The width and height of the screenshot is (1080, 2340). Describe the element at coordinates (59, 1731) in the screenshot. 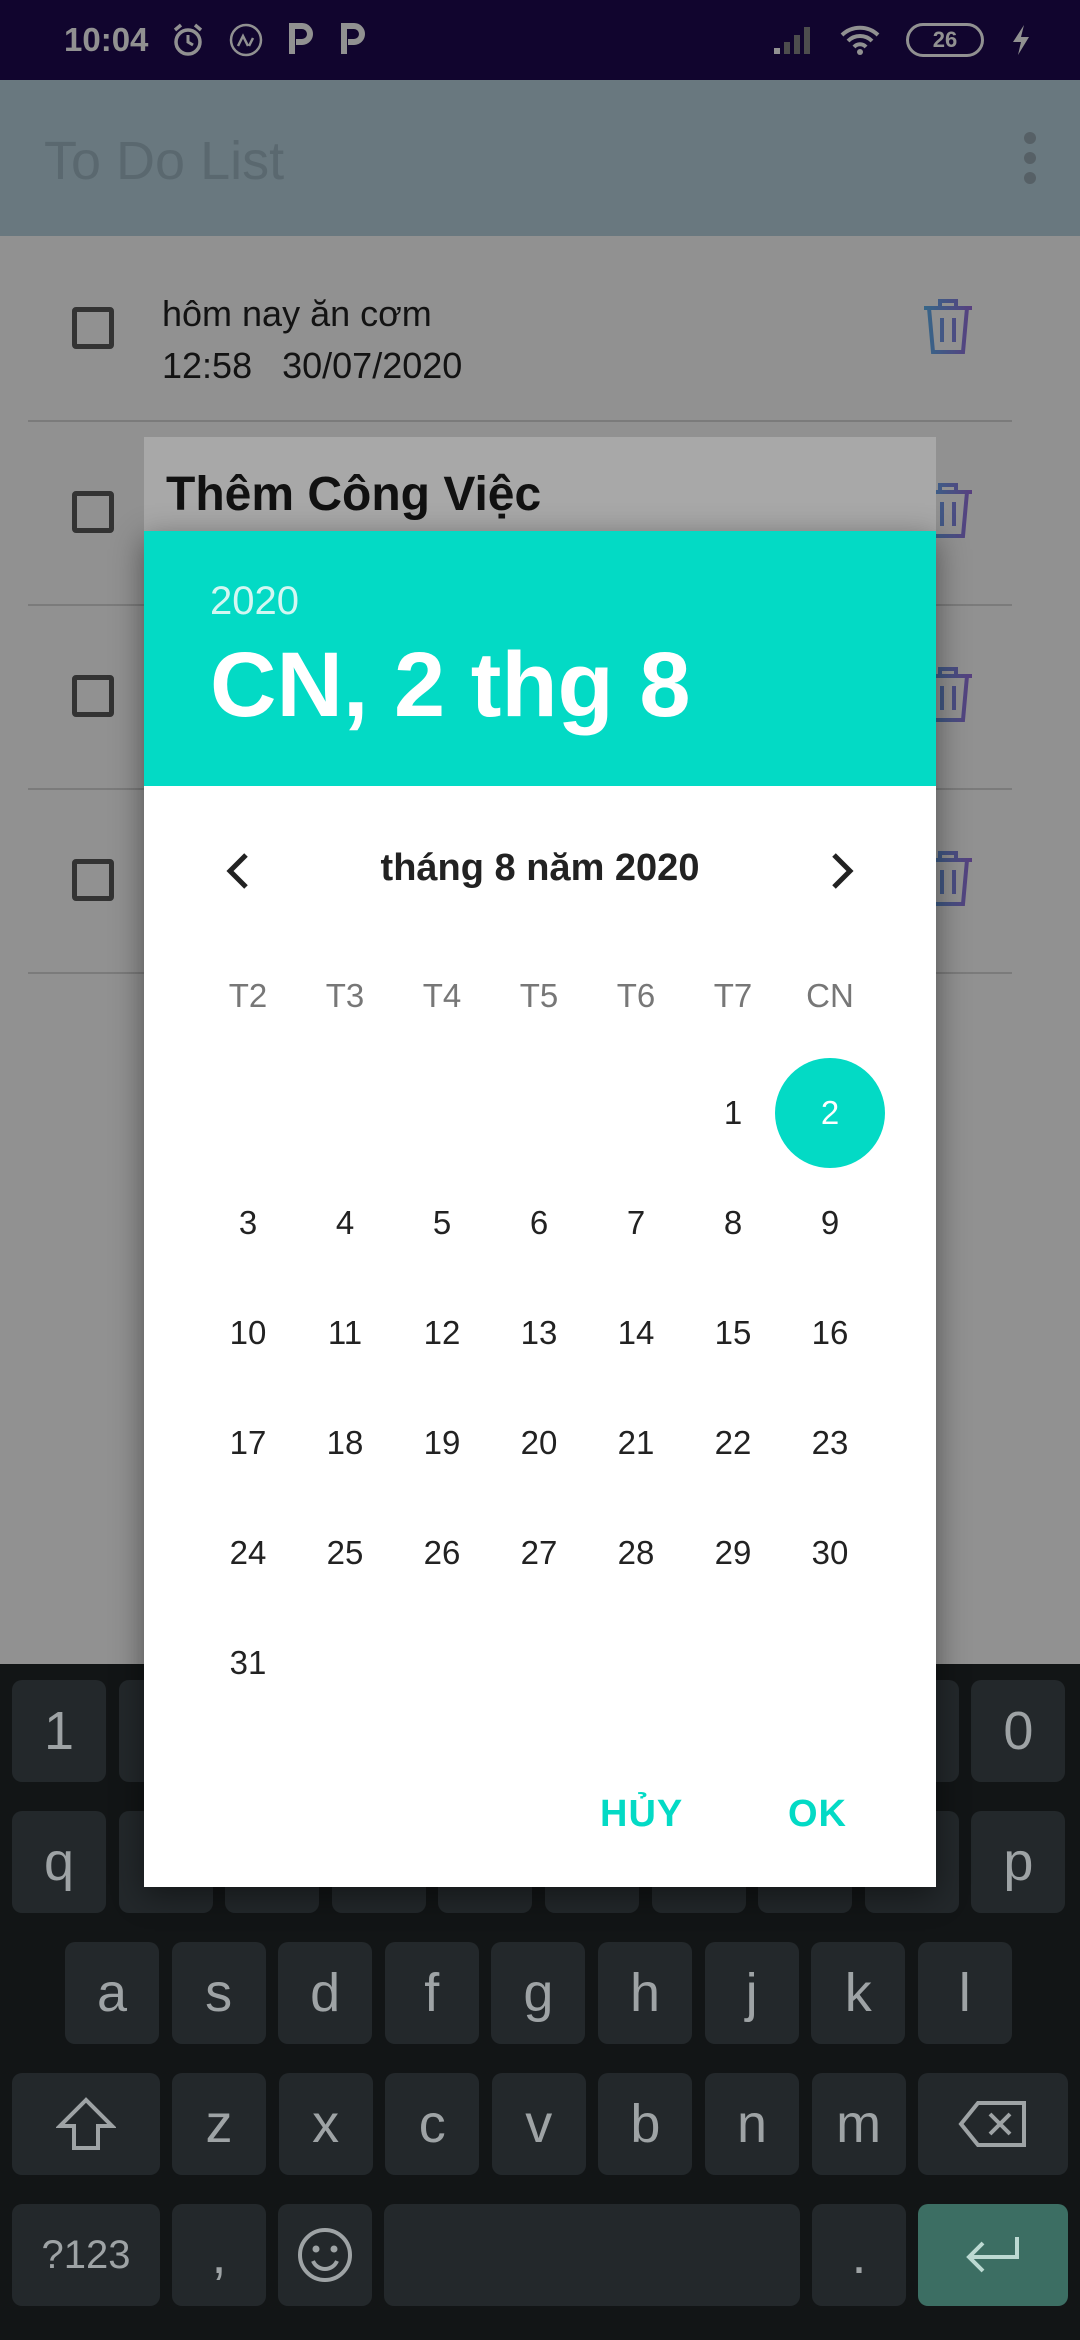

I see `key-1: 1` at that location.